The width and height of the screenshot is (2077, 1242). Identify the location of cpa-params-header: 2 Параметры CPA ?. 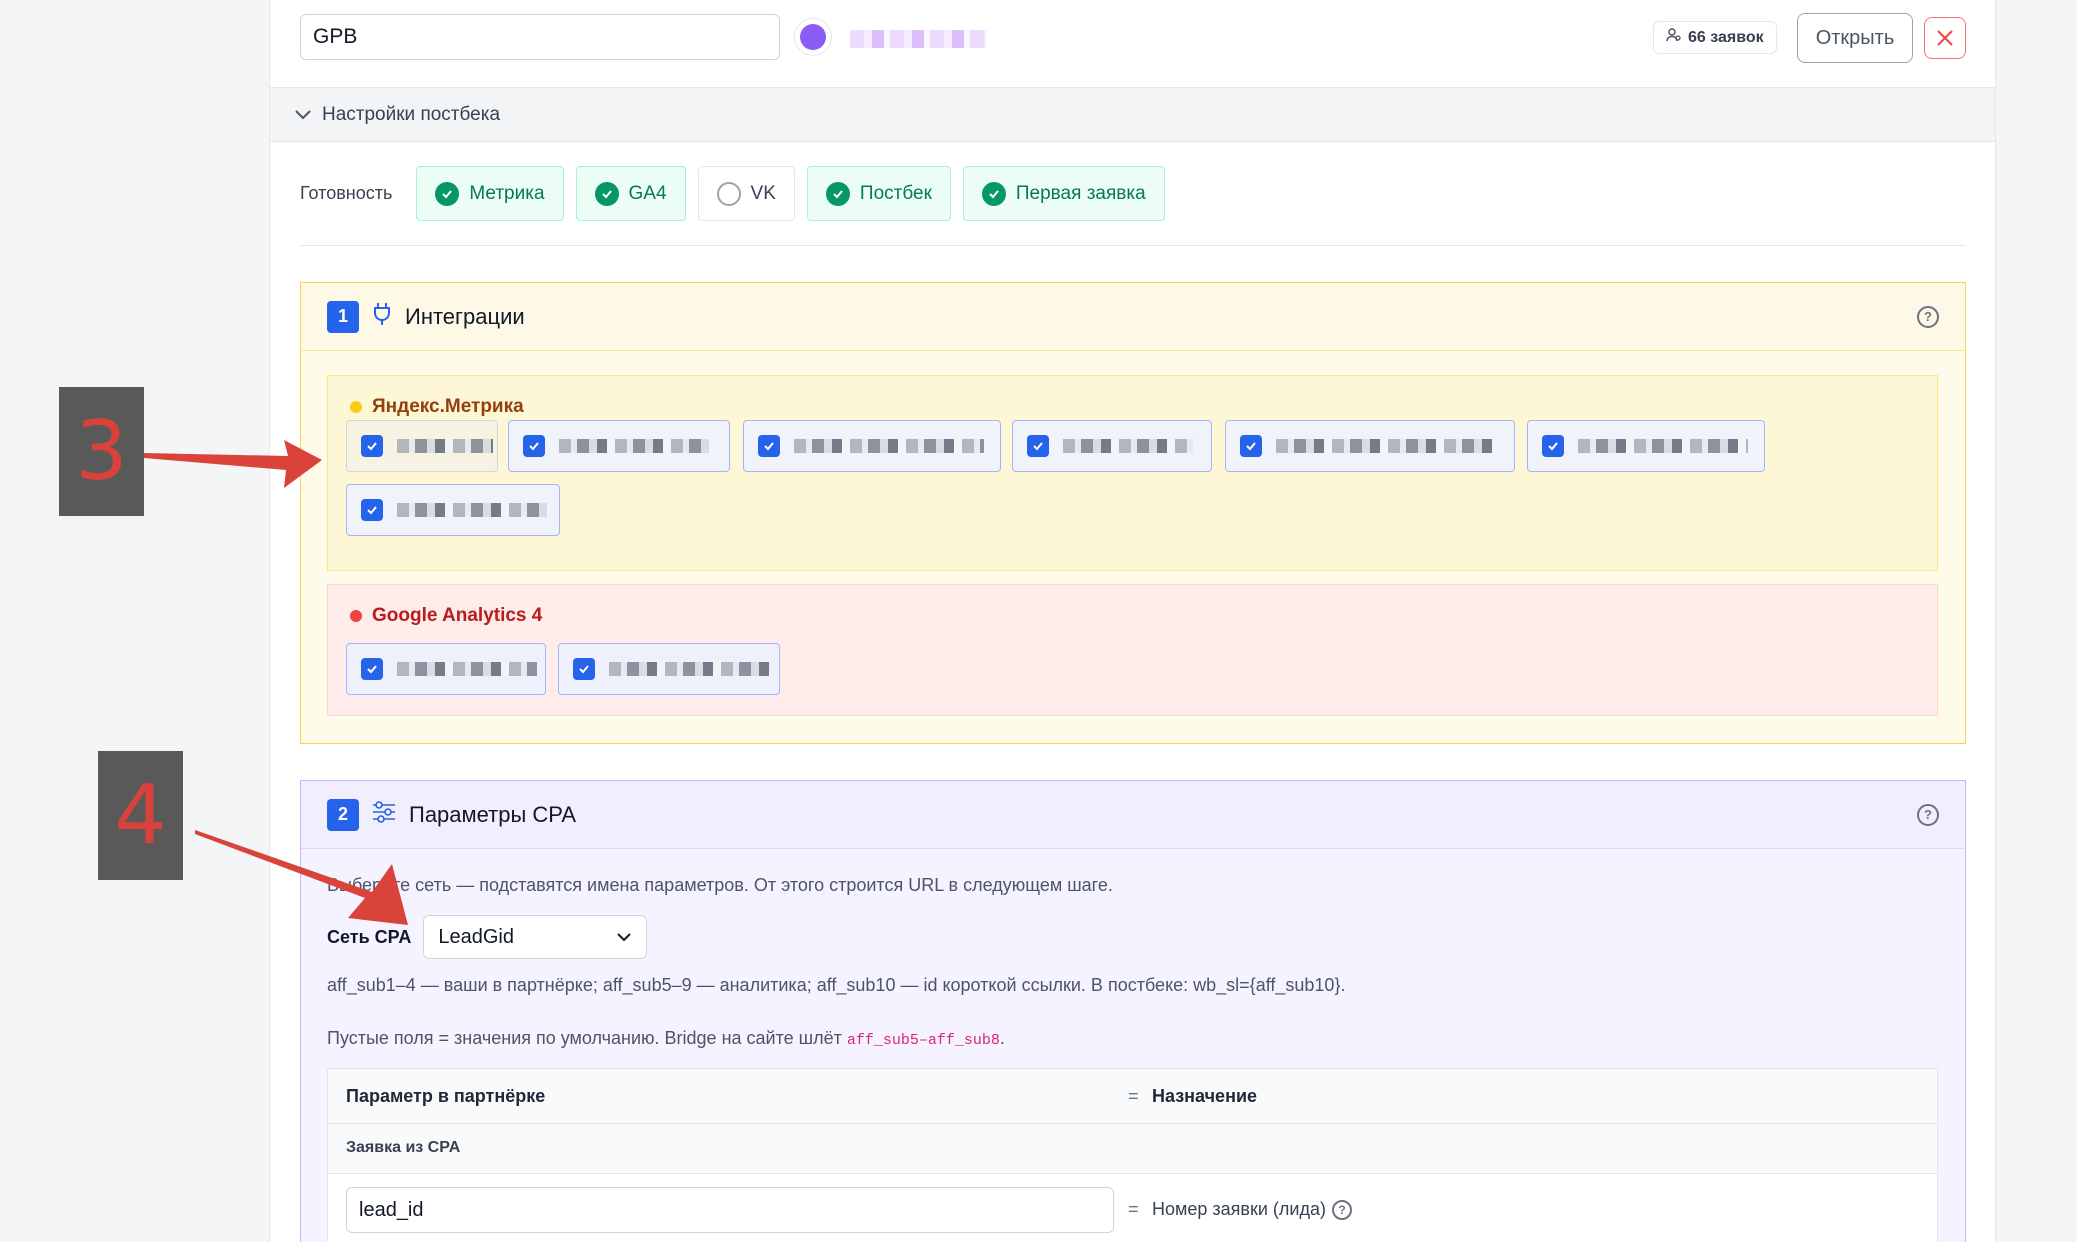
(1133, 815).